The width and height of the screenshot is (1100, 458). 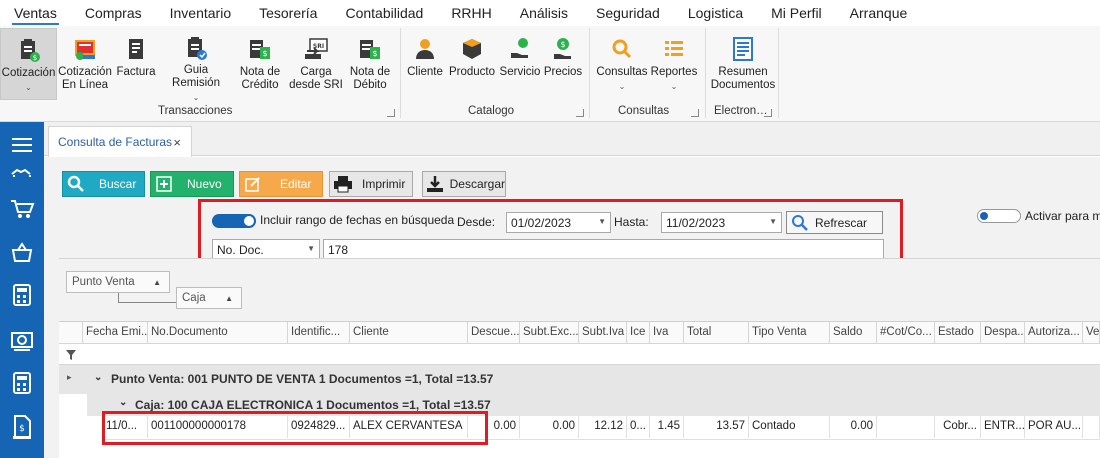 I want to click on column-header: No.Documento, so click(x=218, y=333).